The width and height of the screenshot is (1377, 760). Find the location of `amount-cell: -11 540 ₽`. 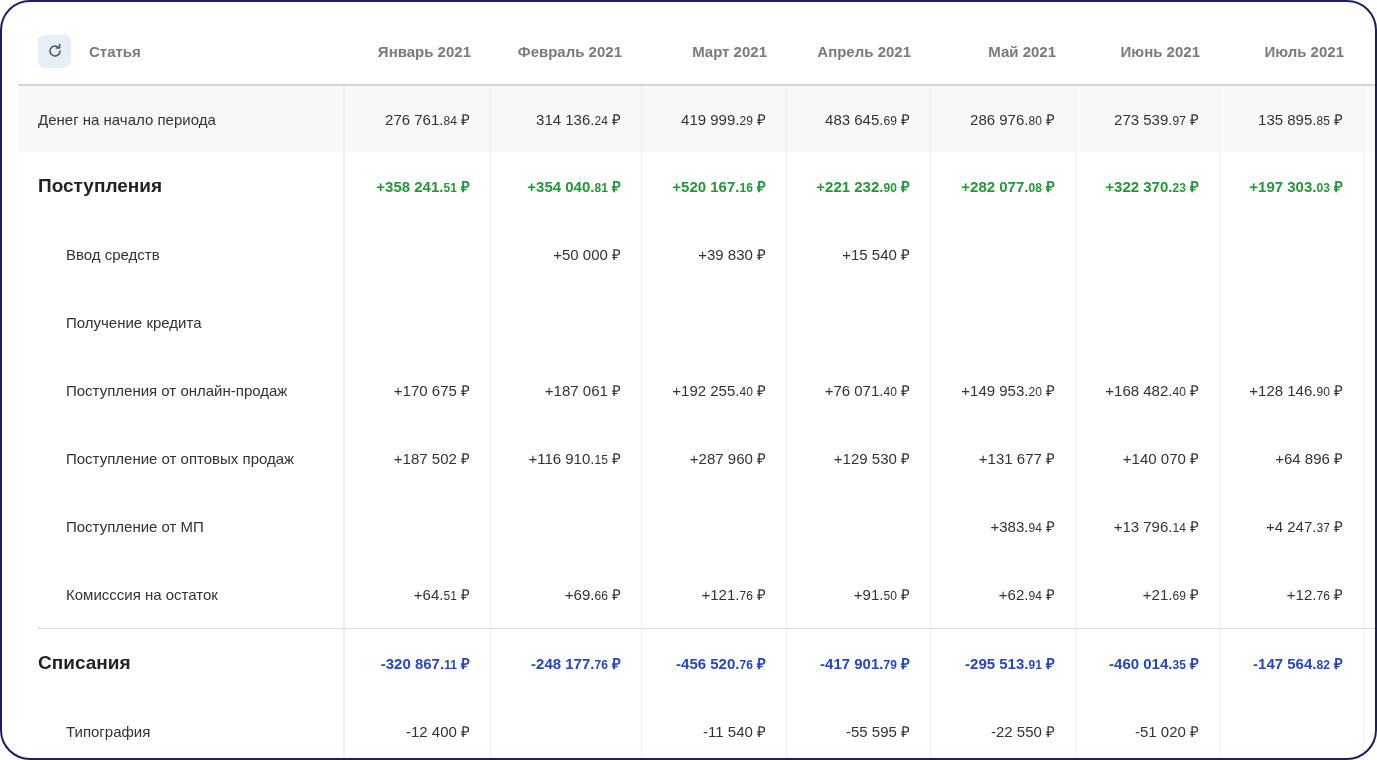

amount-cell: -11 540 ₽ is located at coordinates (714, 727).